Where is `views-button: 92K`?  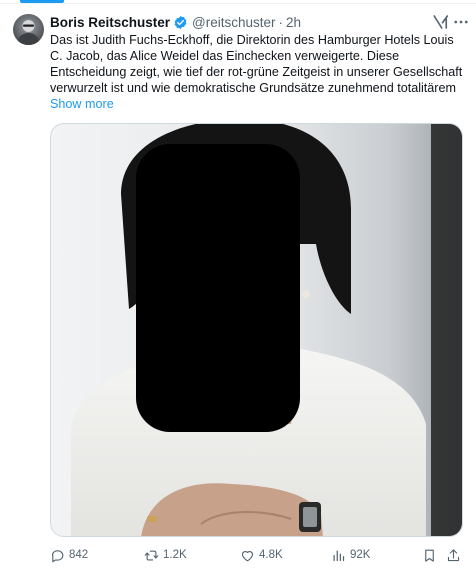
views-button: 92K is located at coordinates (350, 555).